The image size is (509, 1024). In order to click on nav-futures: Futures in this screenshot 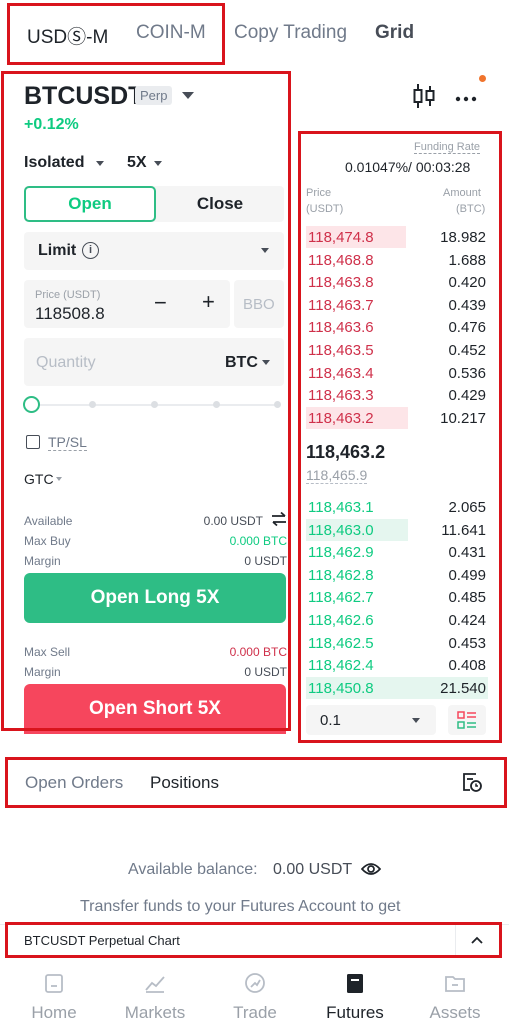, I will do `click(355, 997)`.